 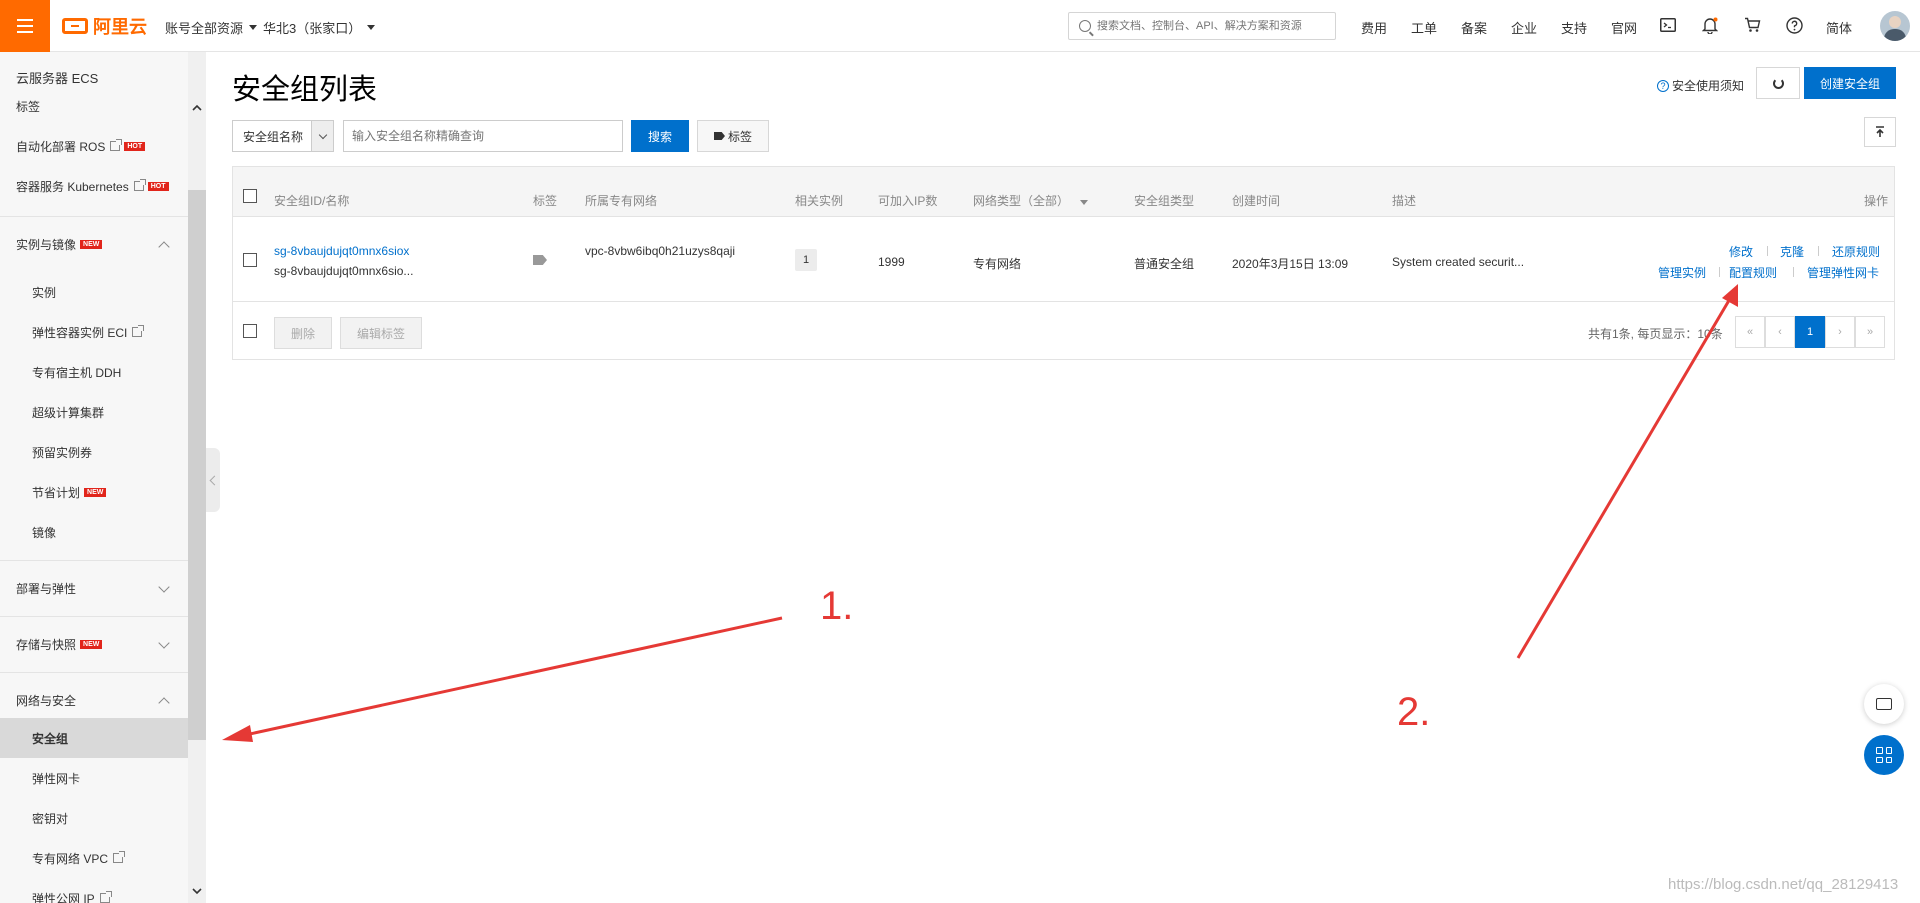 I want to click on sidebar-item-instances: 实例, so click(x=94, y=292).